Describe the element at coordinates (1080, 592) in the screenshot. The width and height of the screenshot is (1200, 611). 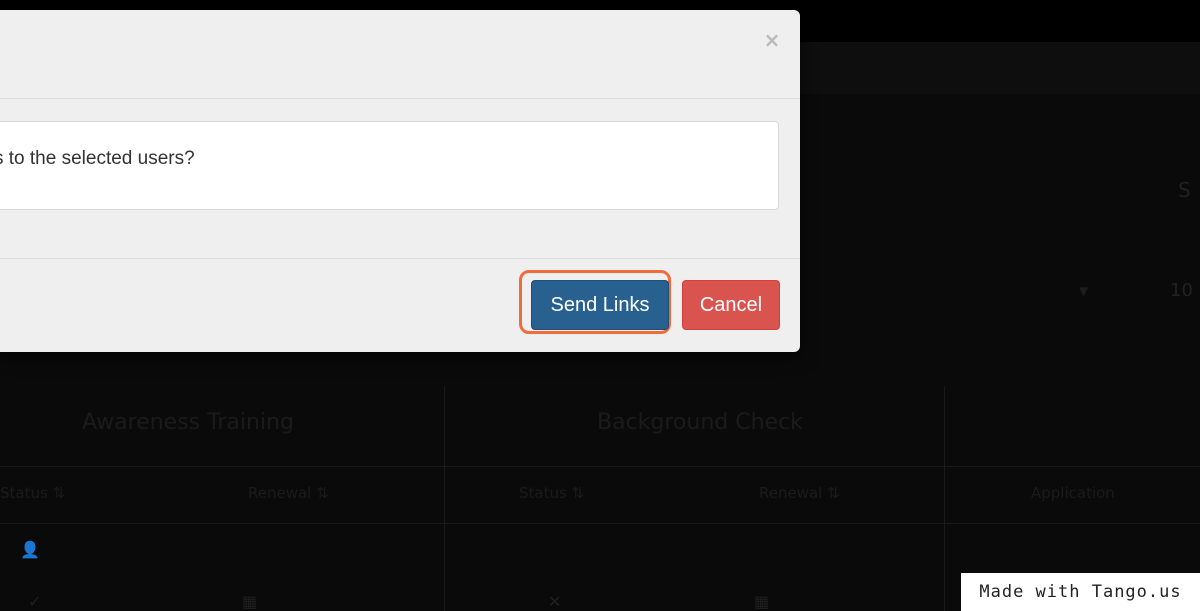
I see `tango-watermark: Made with Tango.us` at that location.